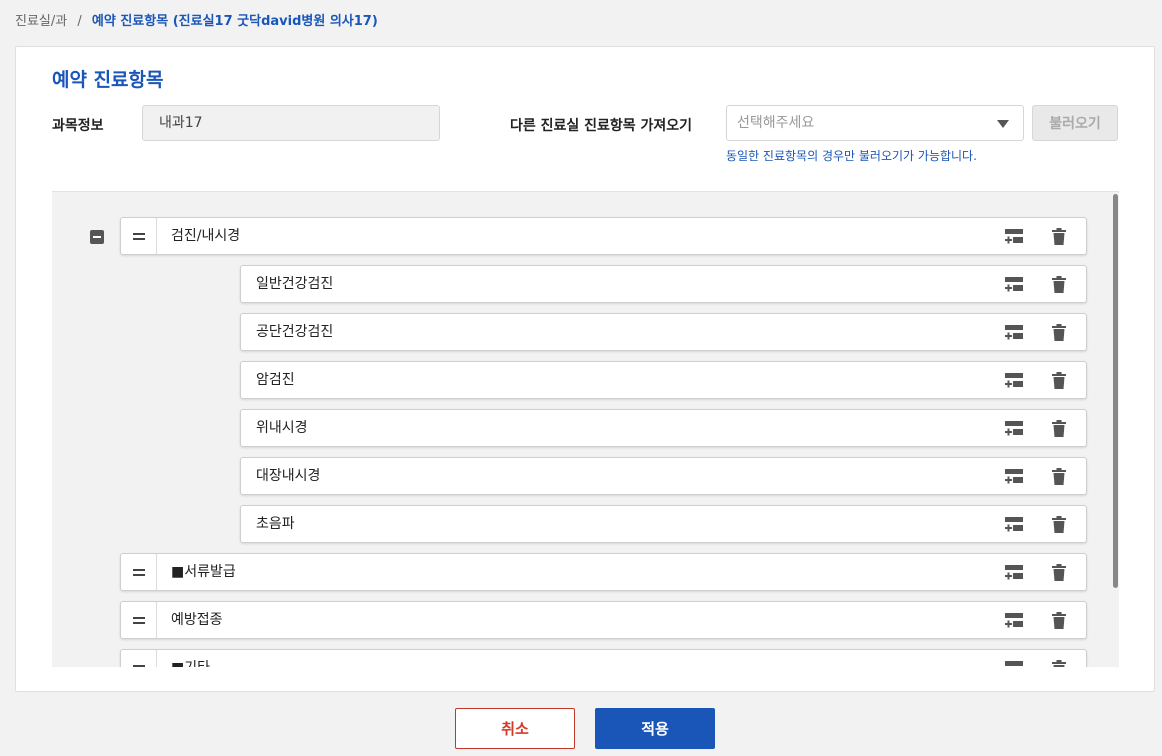 This screenshot has width=1162, height=756. Describe the element at coordinates (601, 126) in the screenshot. I see `import-label: 다른 진료실 진료항목 가져오기` at that location.